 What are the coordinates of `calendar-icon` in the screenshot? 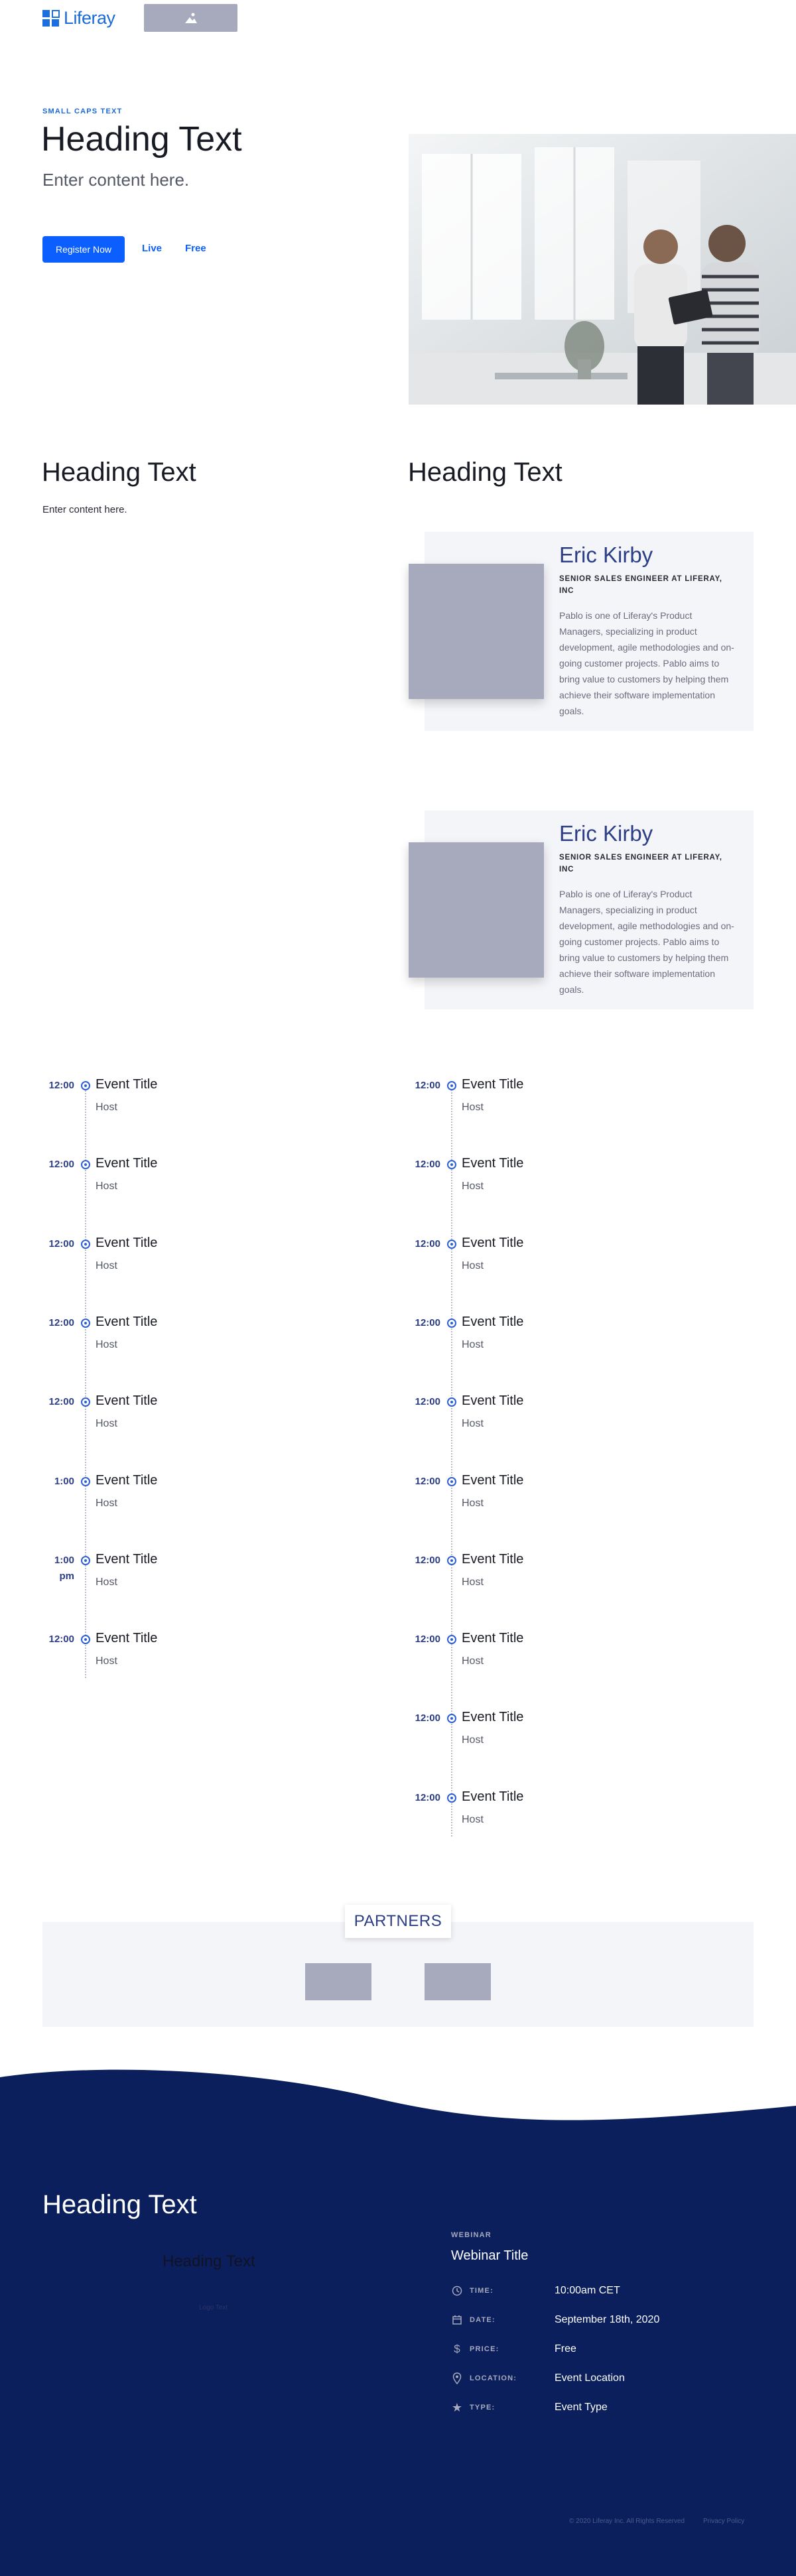 It's located at (457, 2320).